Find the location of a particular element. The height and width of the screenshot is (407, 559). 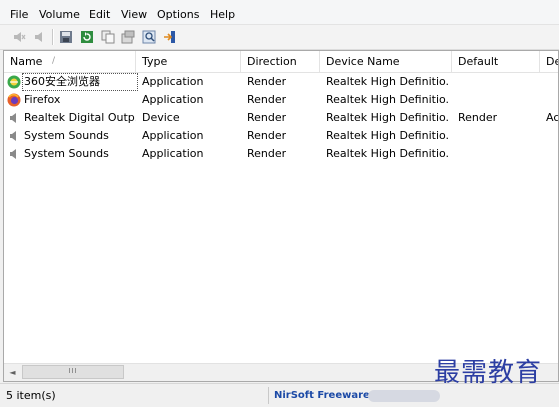

menu-view: View is located at coordinates (134, 15).